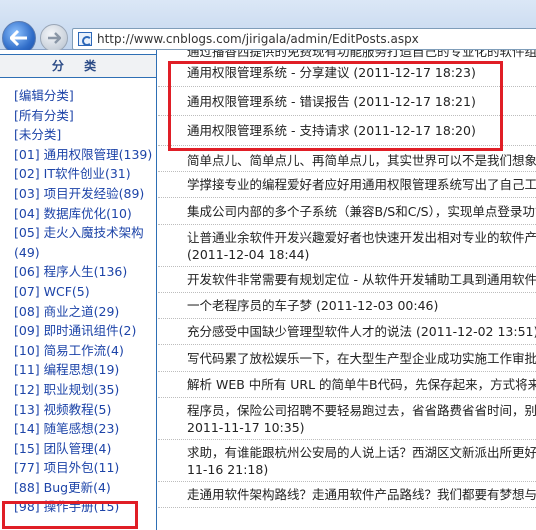  Describe the element at coordinates (70, 515) in the screenshot. I see `highlight-box-operation-manual` at that location.